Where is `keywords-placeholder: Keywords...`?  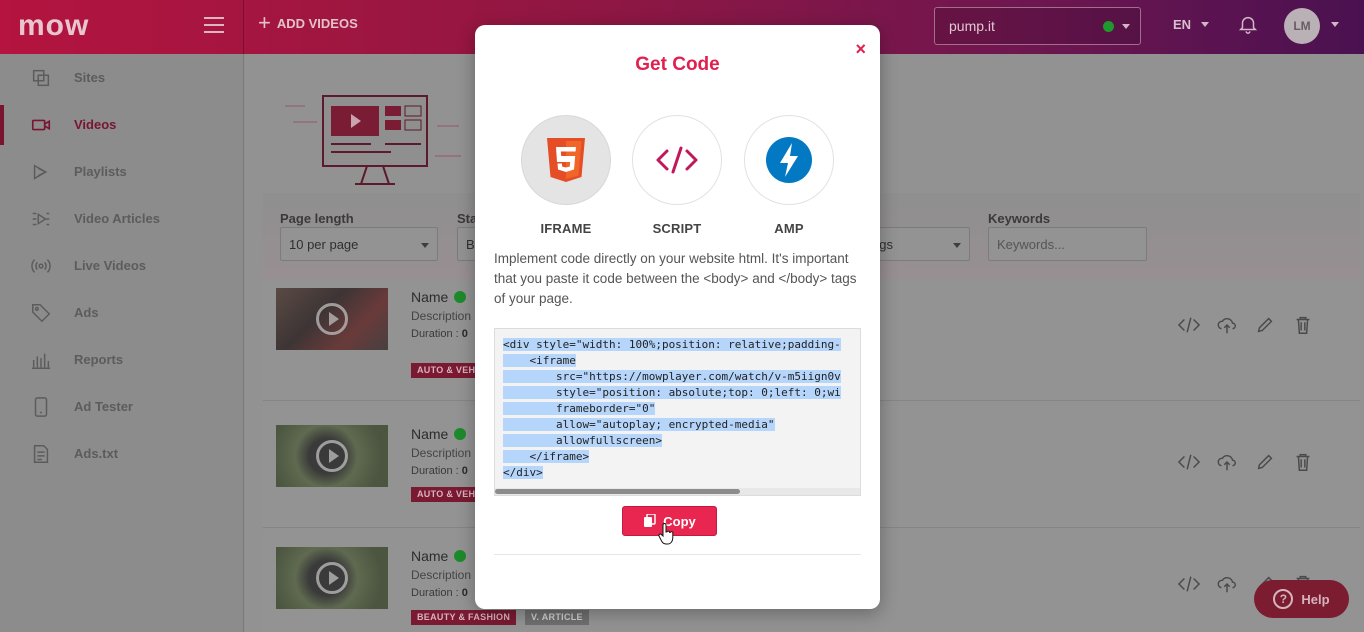
keywords-placeholder: Keywords... is located at coordinates (1031, 244).